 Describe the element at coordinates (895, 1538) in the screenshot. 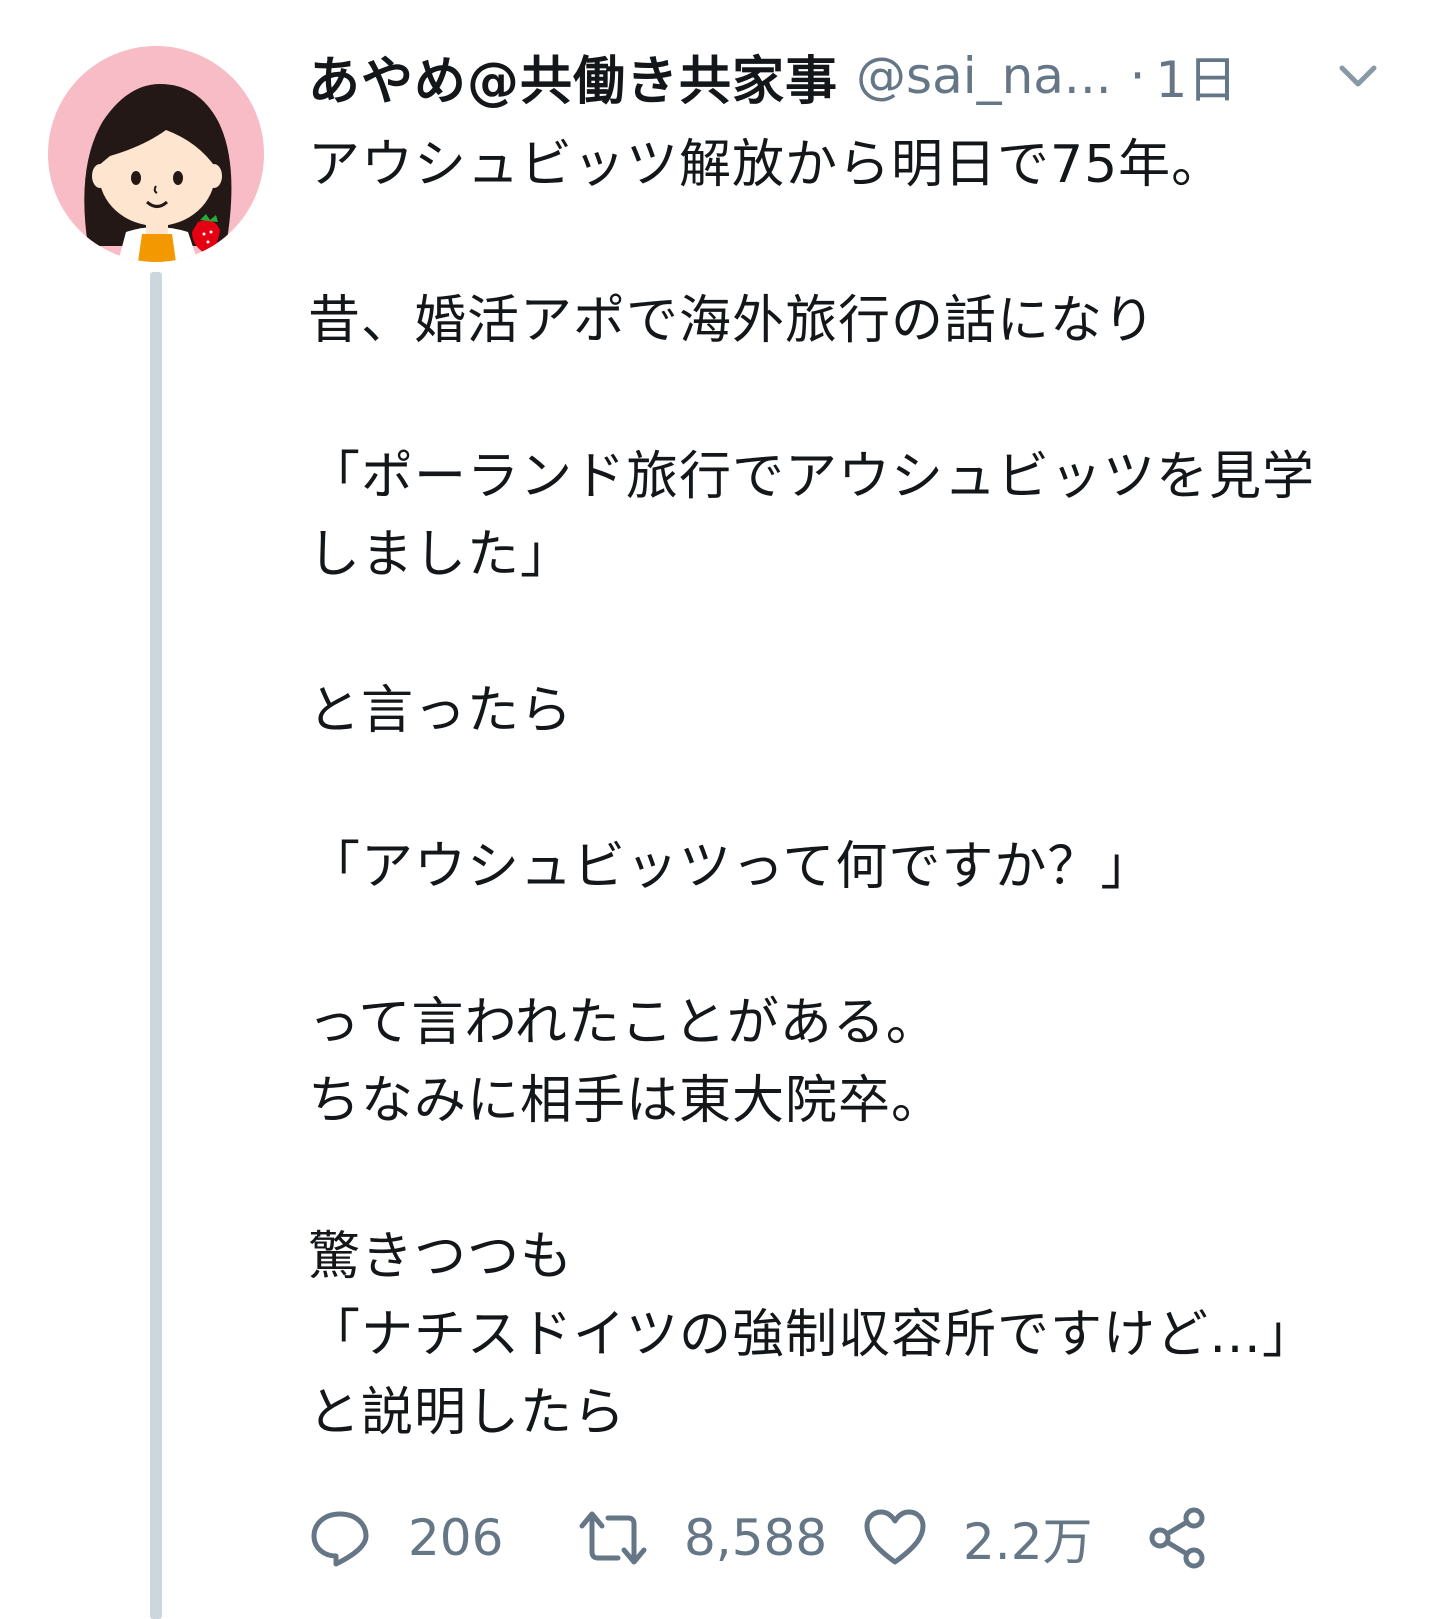

I see `heart-icon` at that location.